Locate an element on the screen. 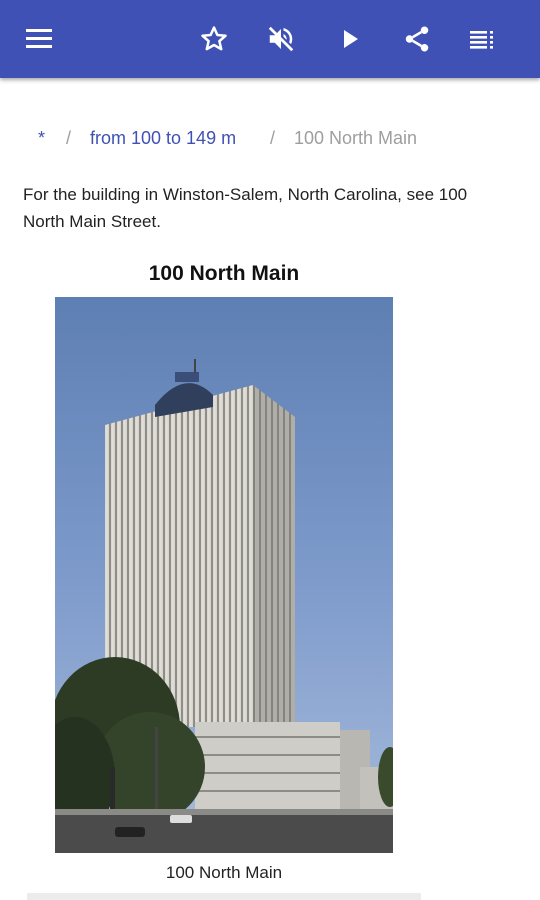  breadcrumb-current: 100 North Main is located at coordinates (356, 138).